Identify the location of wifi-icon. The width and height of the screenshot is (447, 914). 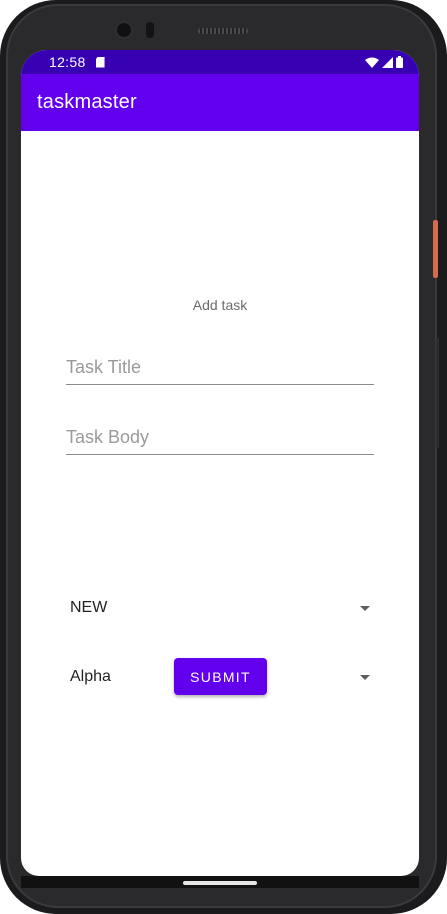
(372, 62).